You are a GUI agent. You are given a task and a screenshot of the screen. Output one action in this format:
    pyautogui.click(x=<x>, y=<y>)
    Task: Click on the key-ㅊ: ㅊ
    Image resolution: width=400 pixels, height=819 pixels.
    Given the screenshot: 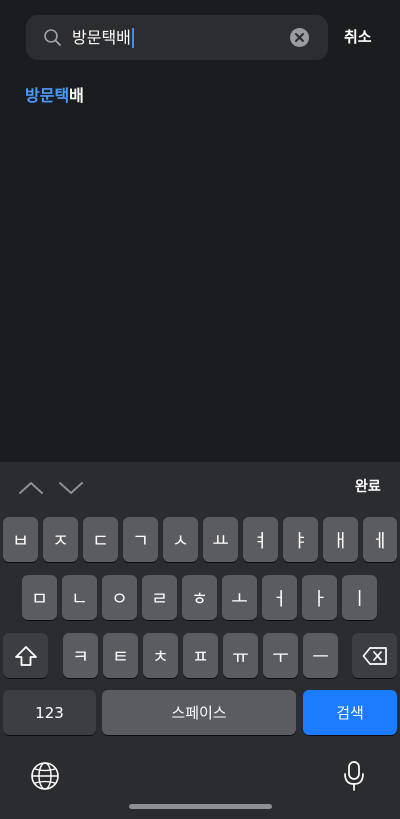 What is the action you would take?
    pyautogui.click(x=160, y=655)
    